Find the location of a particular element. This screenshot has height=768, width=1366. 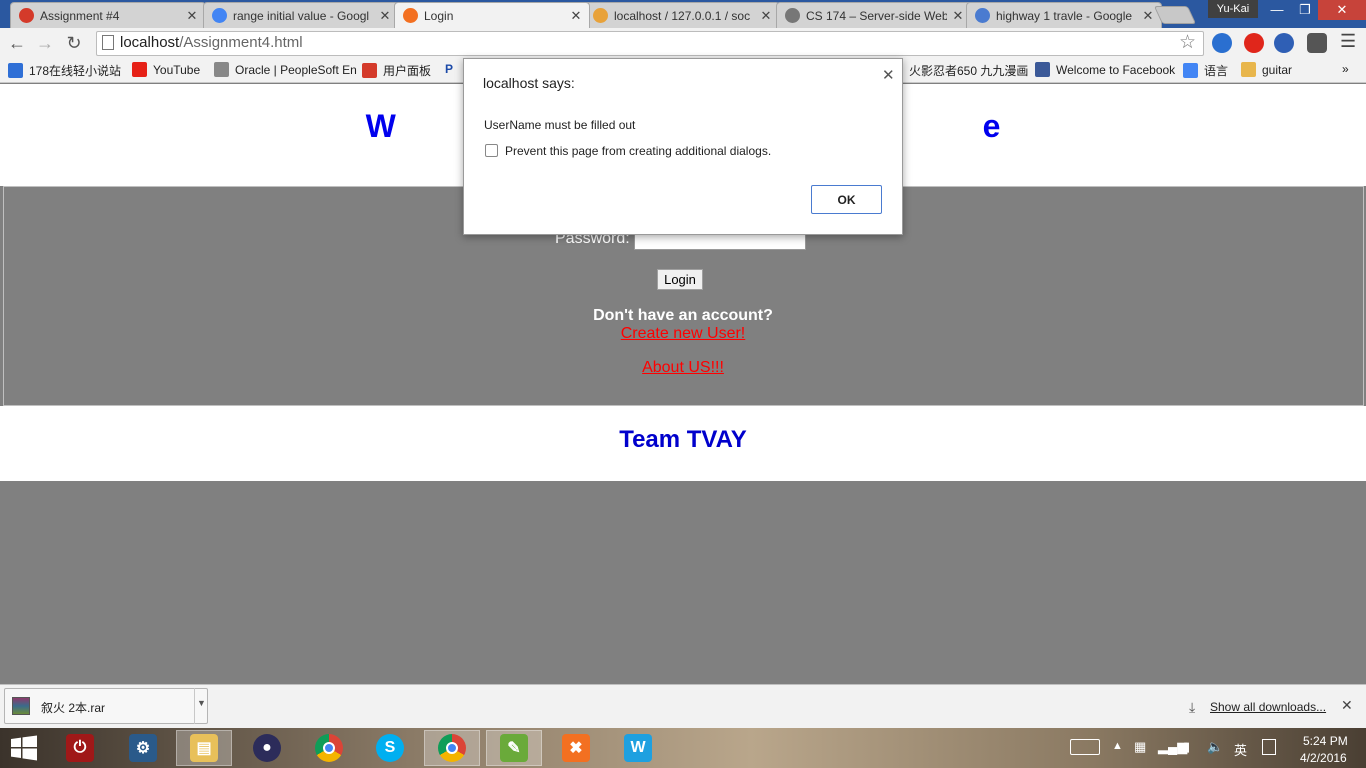

bookmark-star-icon: ☆ is located at coordinates (1187, 42).